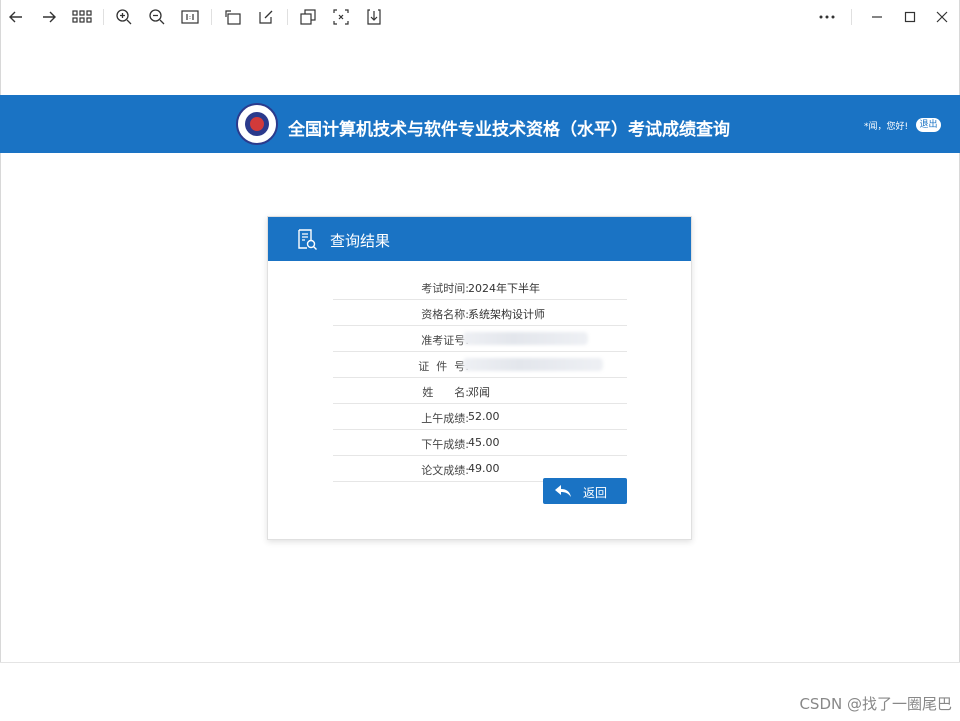 The height and width of the screenshot is (721, 960). Describe the element at coordinates (509, 130) in the screenshot. I see `site-title: 全国计算机技术与软件专业技术资格（水平）考试成绩查询` at that location.